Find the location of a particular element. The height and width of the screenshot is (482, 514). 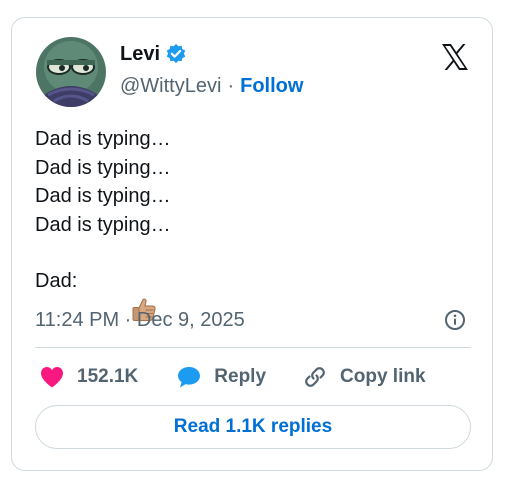

copy-link-label: Copy link is located at coordinates (383, 376).